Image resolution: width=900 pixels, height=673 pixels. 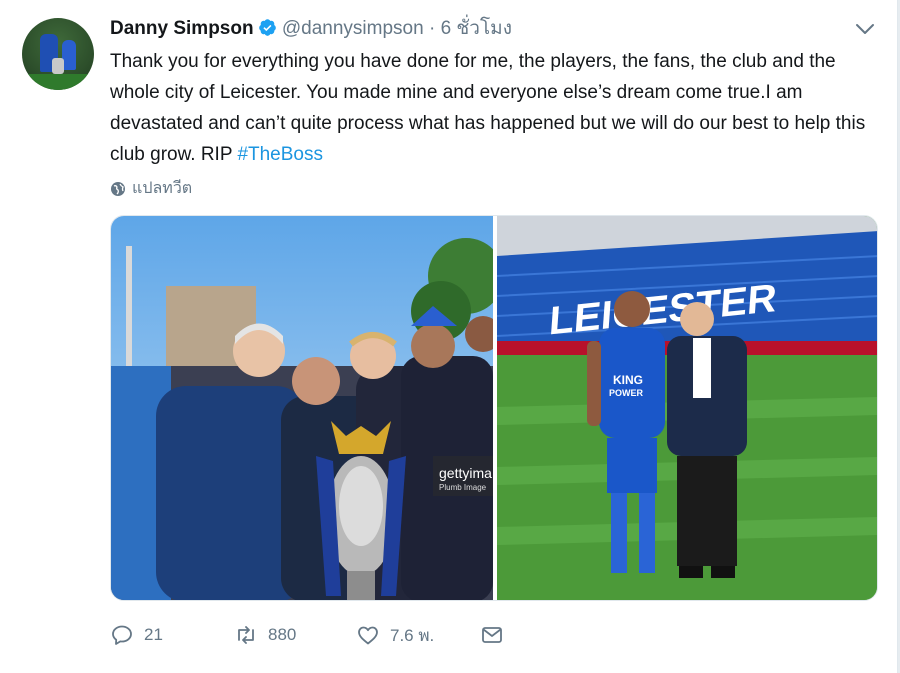 What do you see at coordinates (476, 28) in the screenshot?
I see `tweet-time: 6 ชั่วโมง` at bounding box center [476, 28].